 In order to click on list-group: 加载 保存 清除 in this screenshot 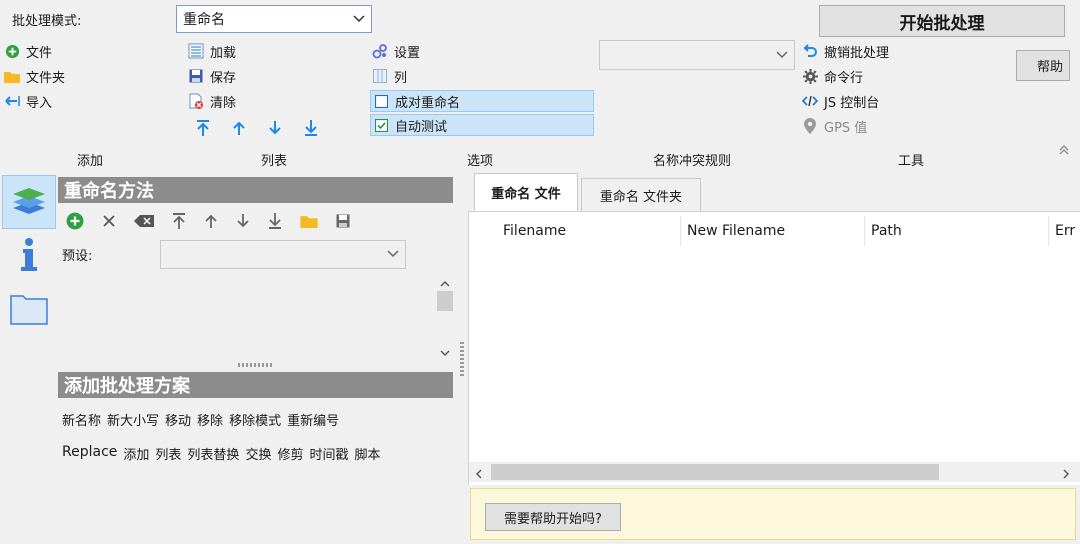, I will do `click(212, 76)`.